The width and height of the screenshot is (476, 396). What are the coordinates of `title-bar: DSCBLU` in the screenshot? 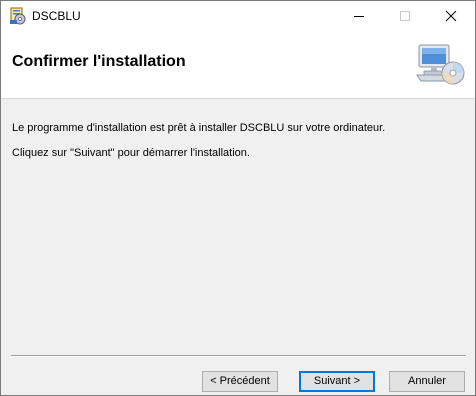 It's located at (238, 16).